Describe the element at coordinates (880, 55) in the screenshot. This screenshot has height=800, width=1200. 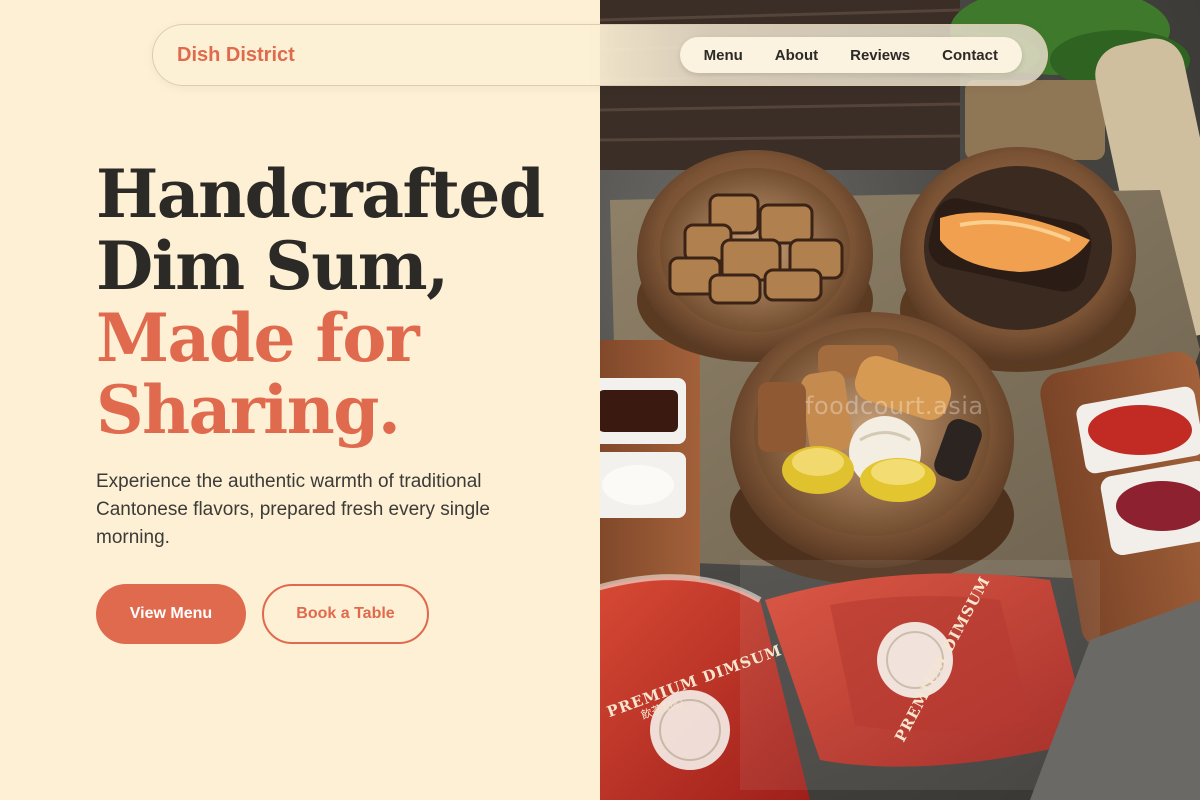
I see `nav-link-reviews: Reviews` at that location.